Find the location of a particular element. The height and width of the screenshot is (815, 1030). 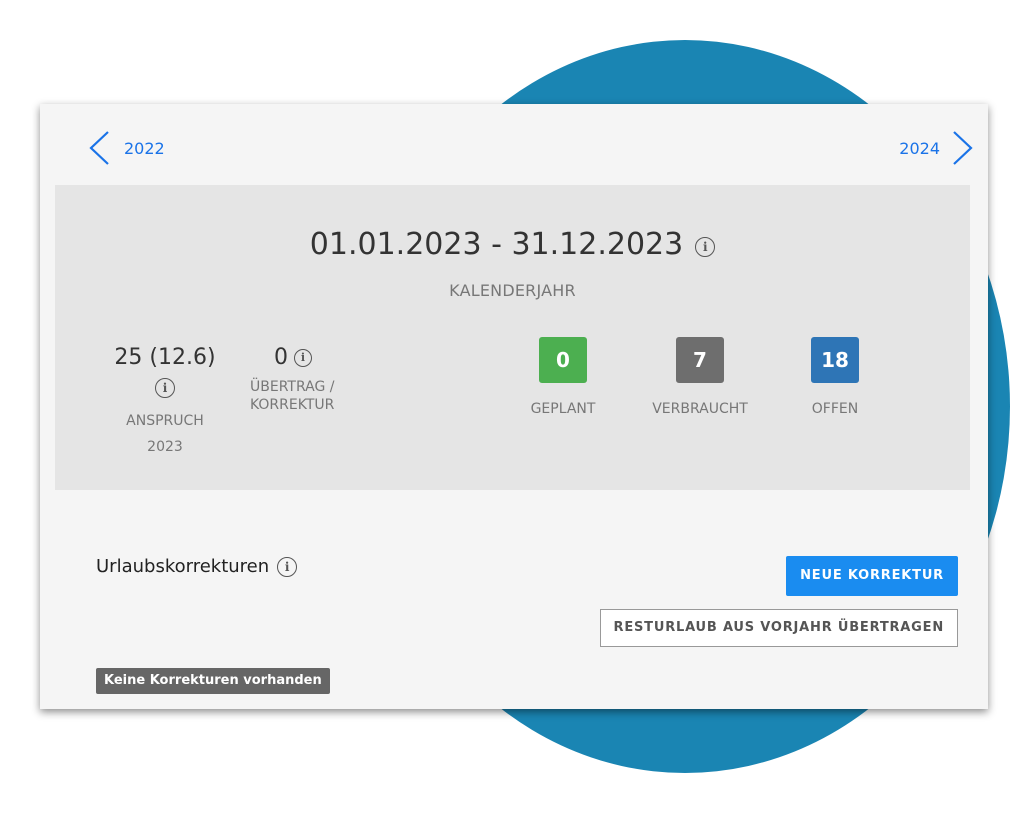

carryover-value: 0 is located at coordinates (281, 357).